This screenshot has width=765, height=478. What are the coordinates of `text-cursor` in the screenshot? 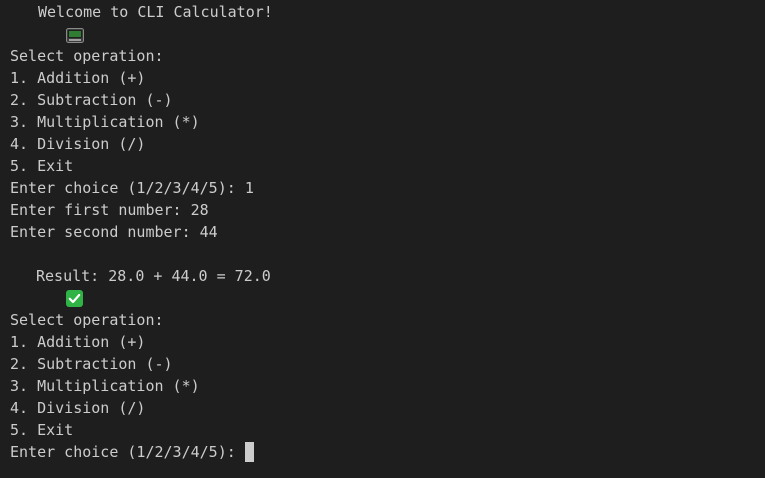 It's located at (249, 452).